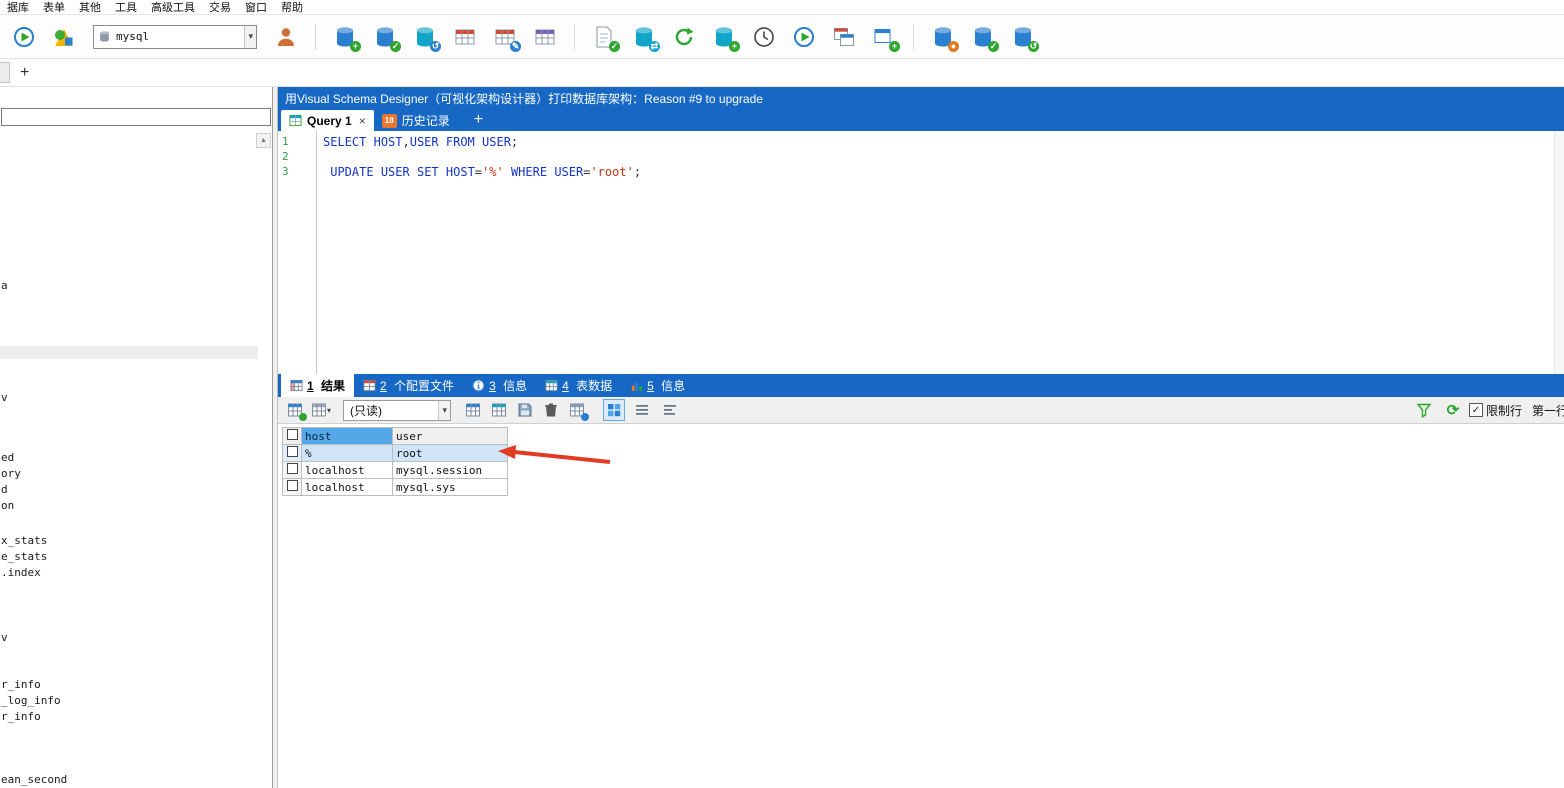 The width and height of the screenshot is (1564, 788). I want to click on tab-query-1: Query 1 ×, so click(327, 120).